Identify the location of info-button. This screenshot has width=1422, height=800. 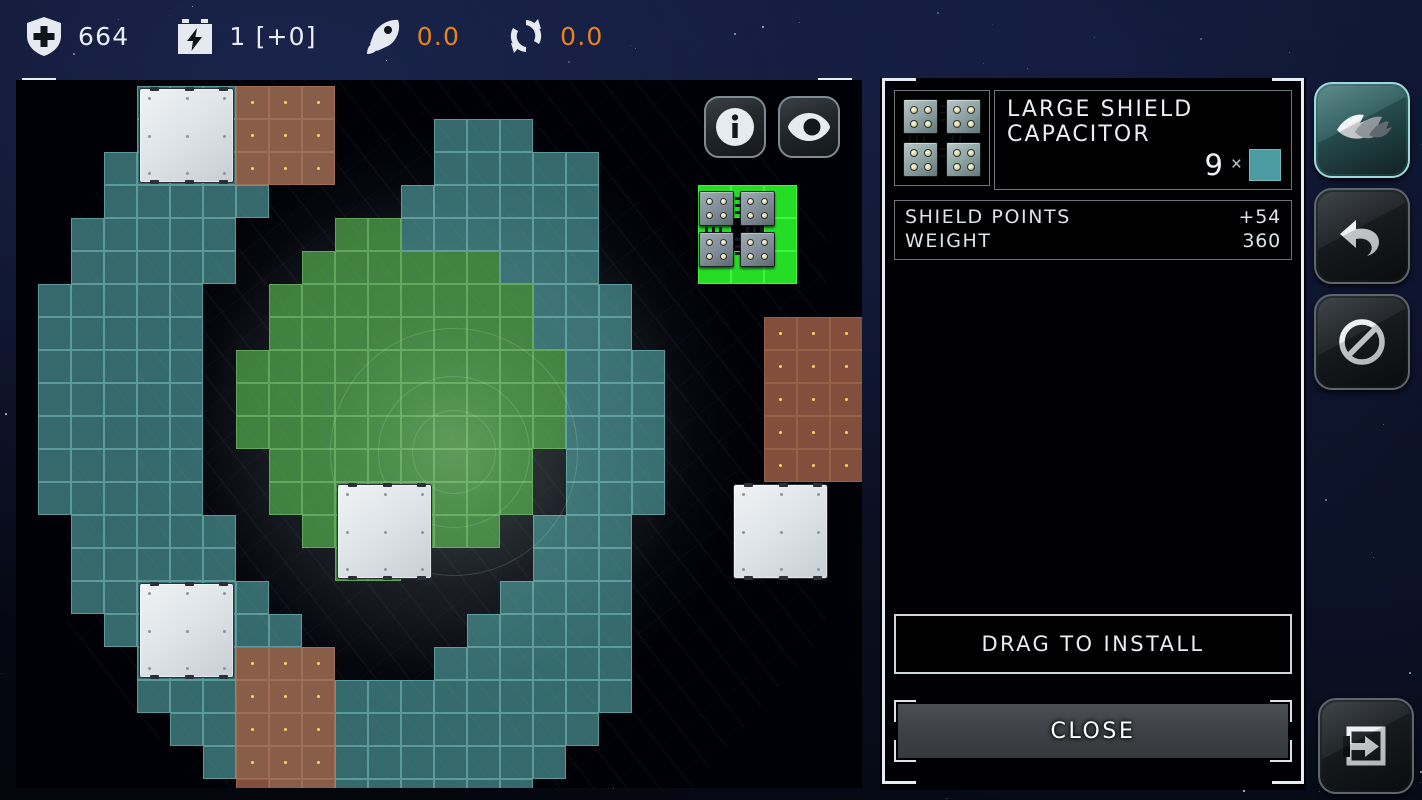
(735, 127).